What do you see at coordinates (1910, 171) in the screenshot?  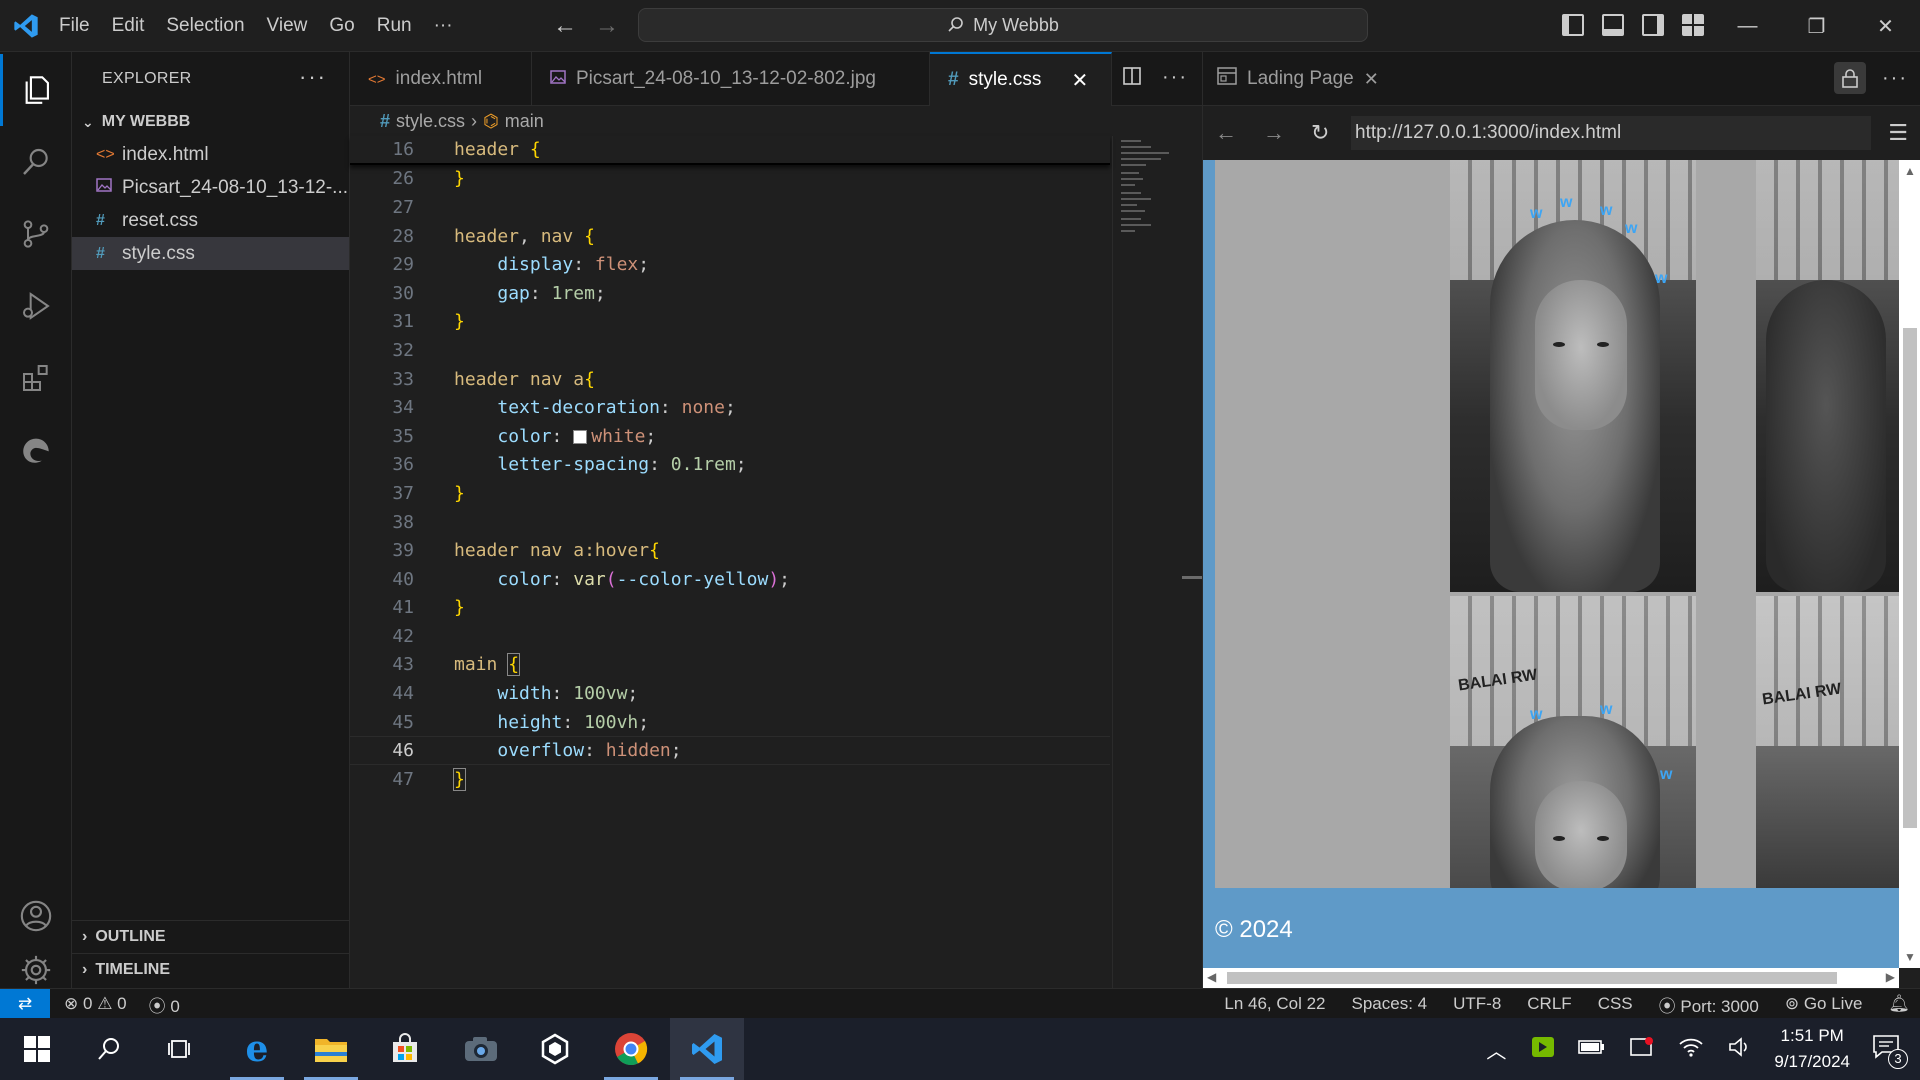 I see `scroll-up-arrow-icon: ▲` at bounding box center [1910, 171].